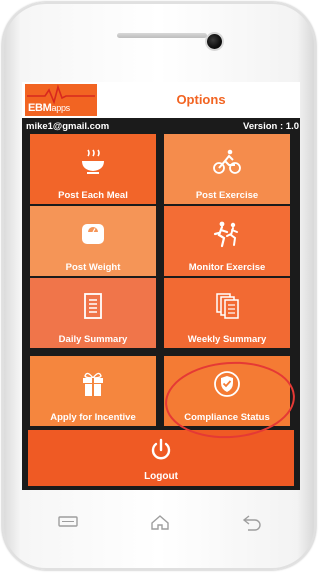 Image resolution: width=320 pixels, height=574 pixels. What do you see at coordinates (227, 161) in the screenshot?
I see `cyclist-icon` at bounding box center [227, 161].